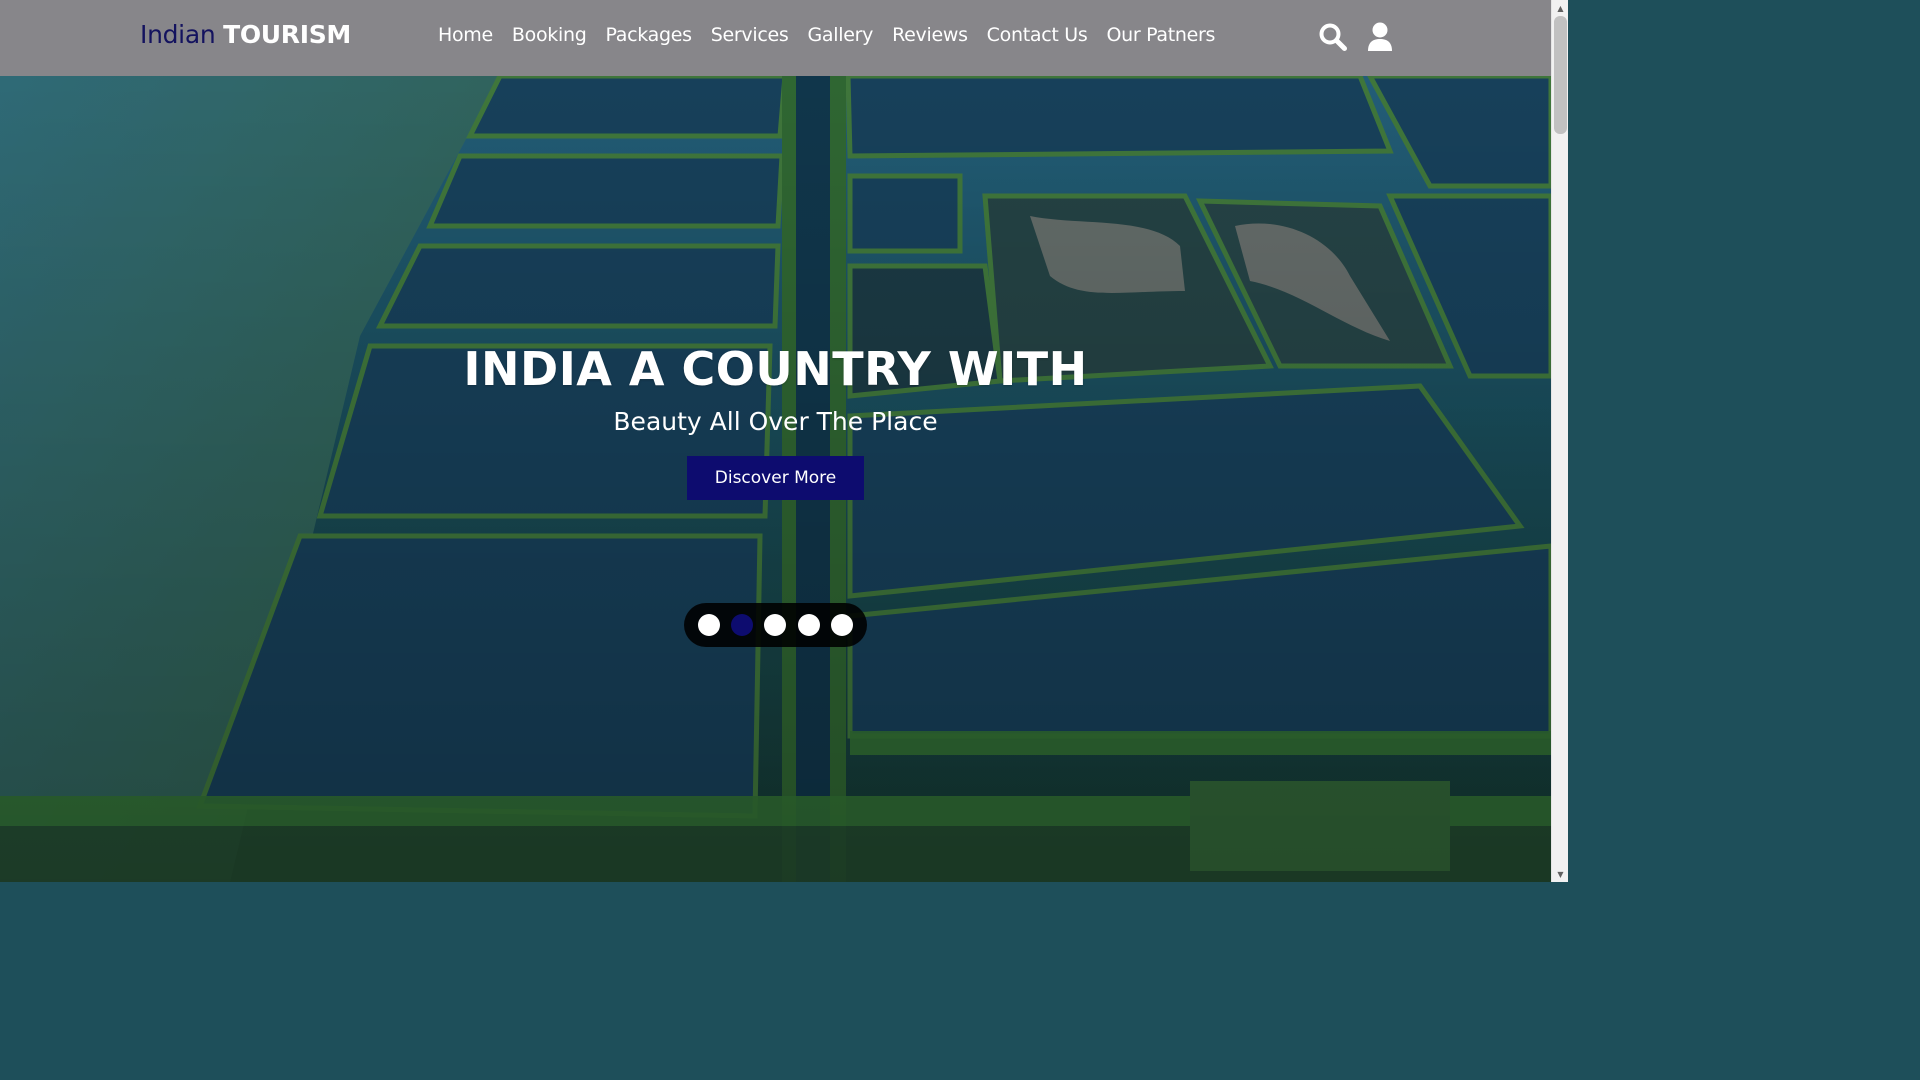 The height and width of the screenshot is (1080, 1920). Describe the element at coordinates (1560, 874) in the screenshot. I see `scroll-down-arrow-icon: ▼` at that location.